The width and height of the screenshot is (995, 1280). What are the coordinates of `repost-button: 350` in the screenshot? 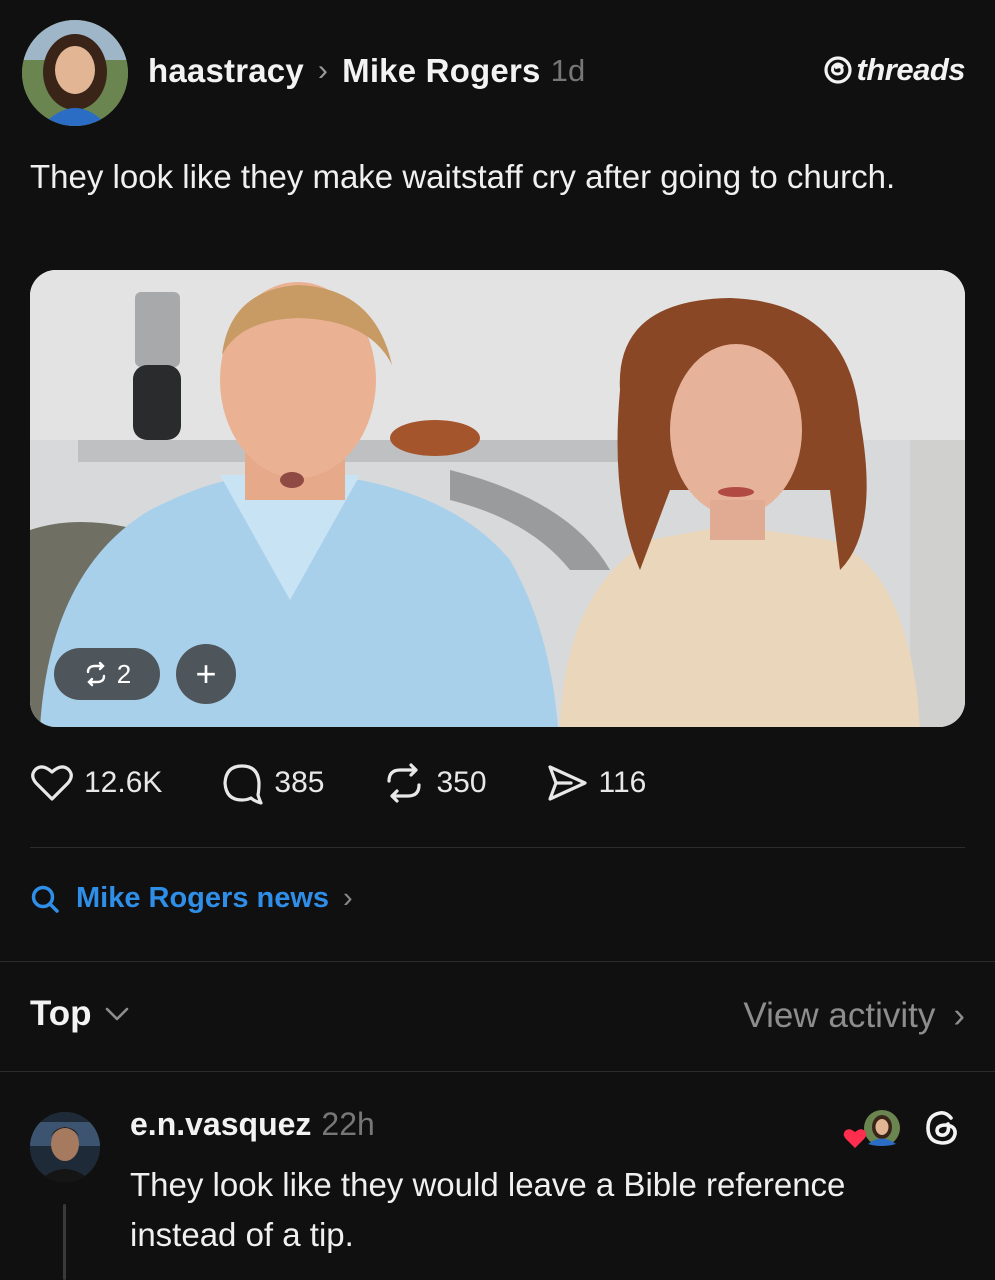 It's located at (434, 783).